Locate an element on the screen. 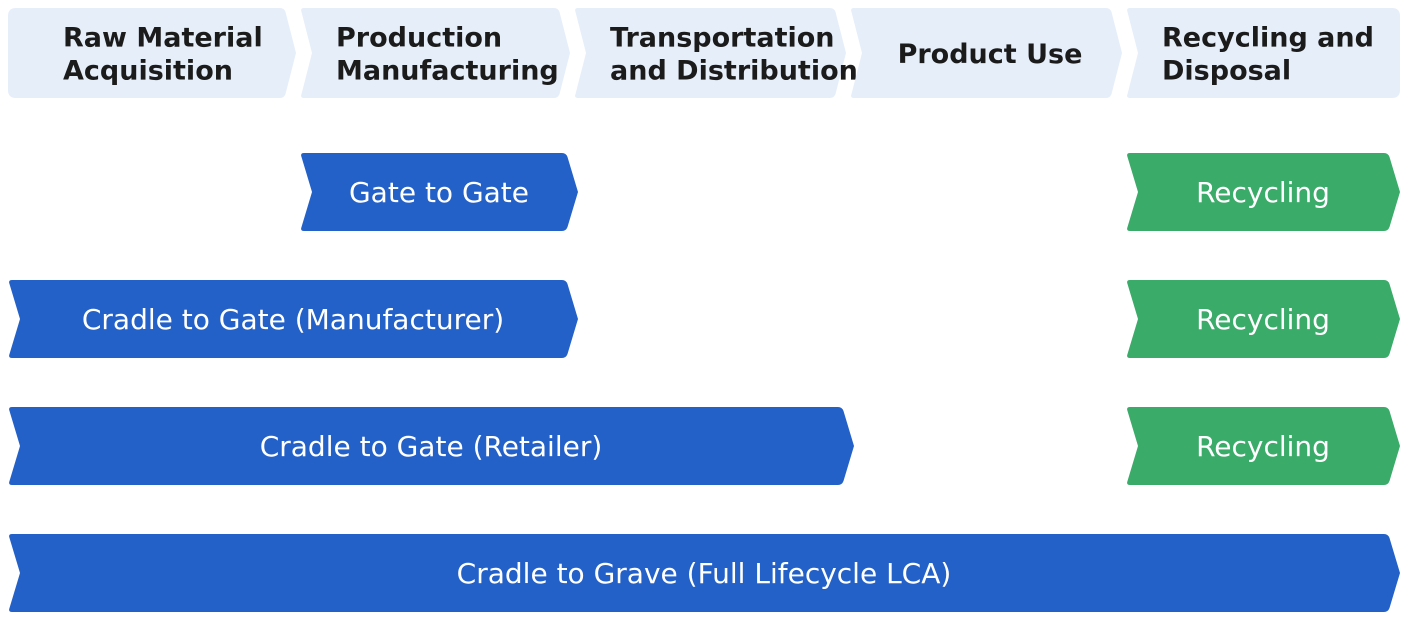 The width and height of the screenshot is (1410, 617). stage-header: Raw MaterialAcquisition is located at coordinates (152, 53).